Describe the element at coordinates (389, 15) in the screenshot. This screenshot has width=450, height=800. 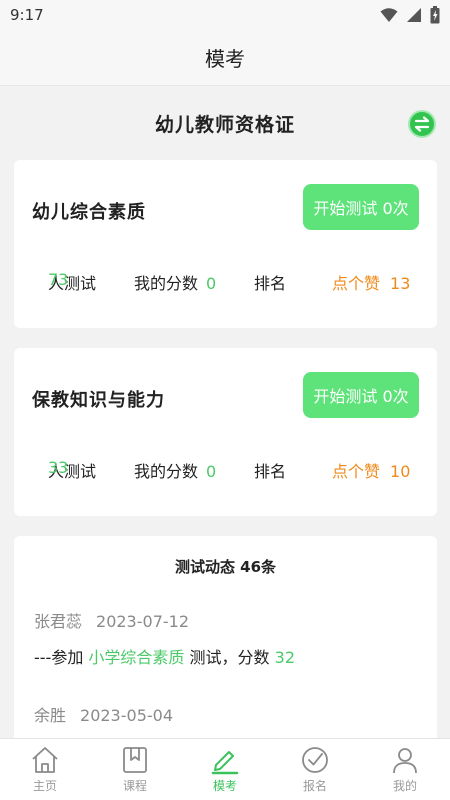
I see `wifi-icon` at that location.